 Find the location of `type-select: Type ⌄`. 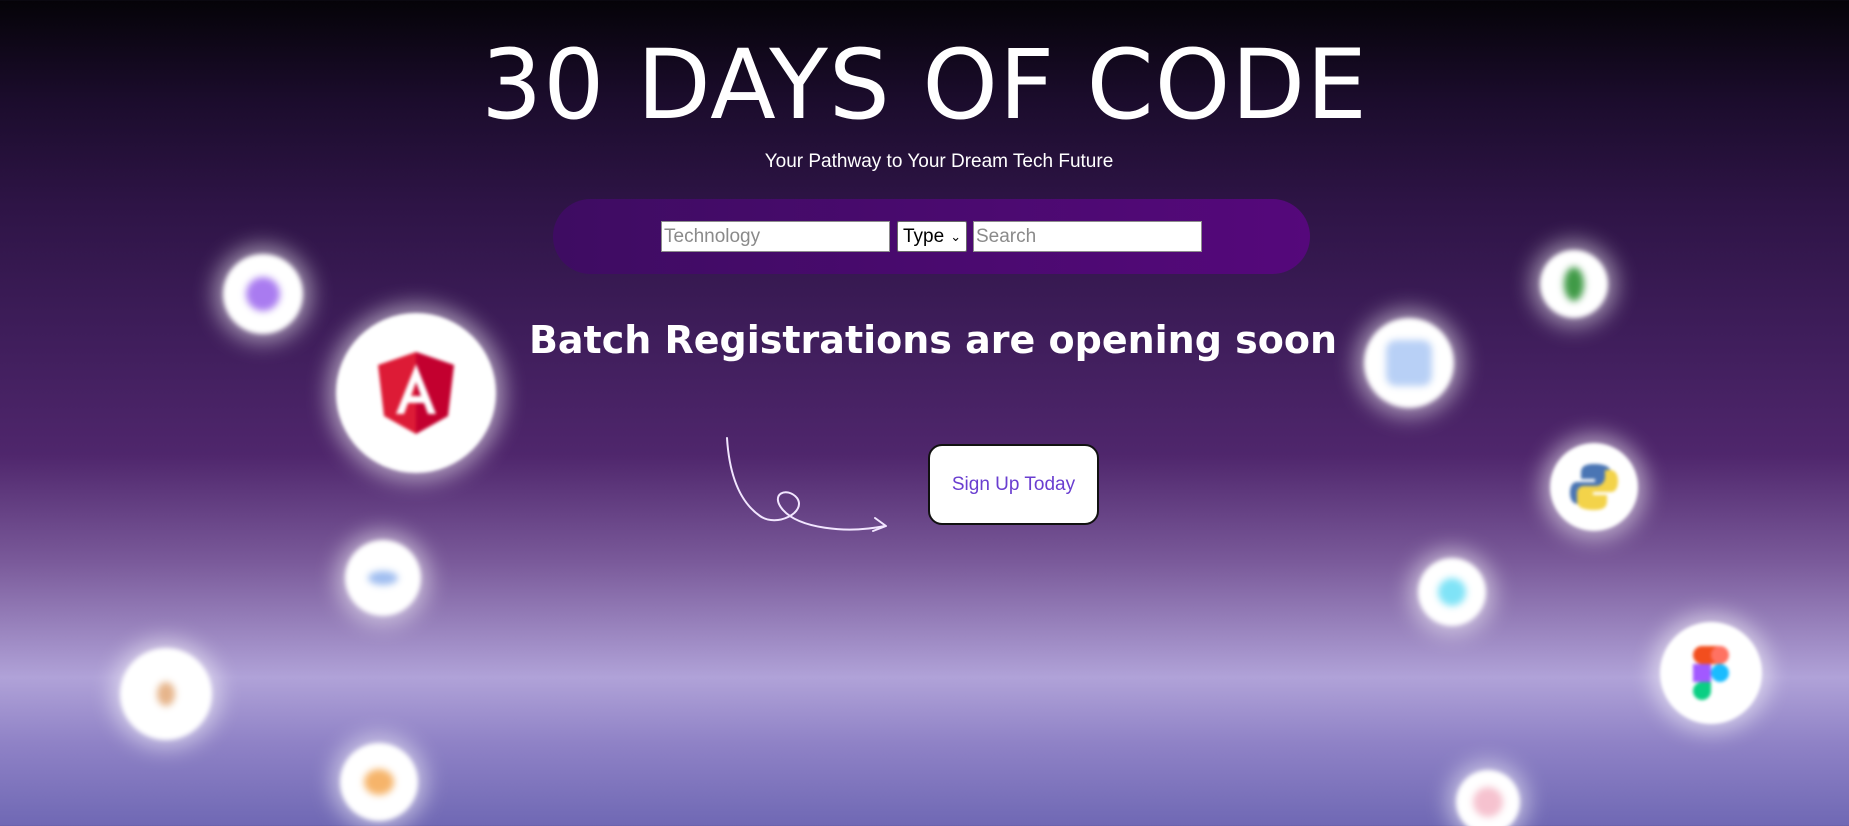

type-select: Type ⌄ is located at coordinates (932, 236).